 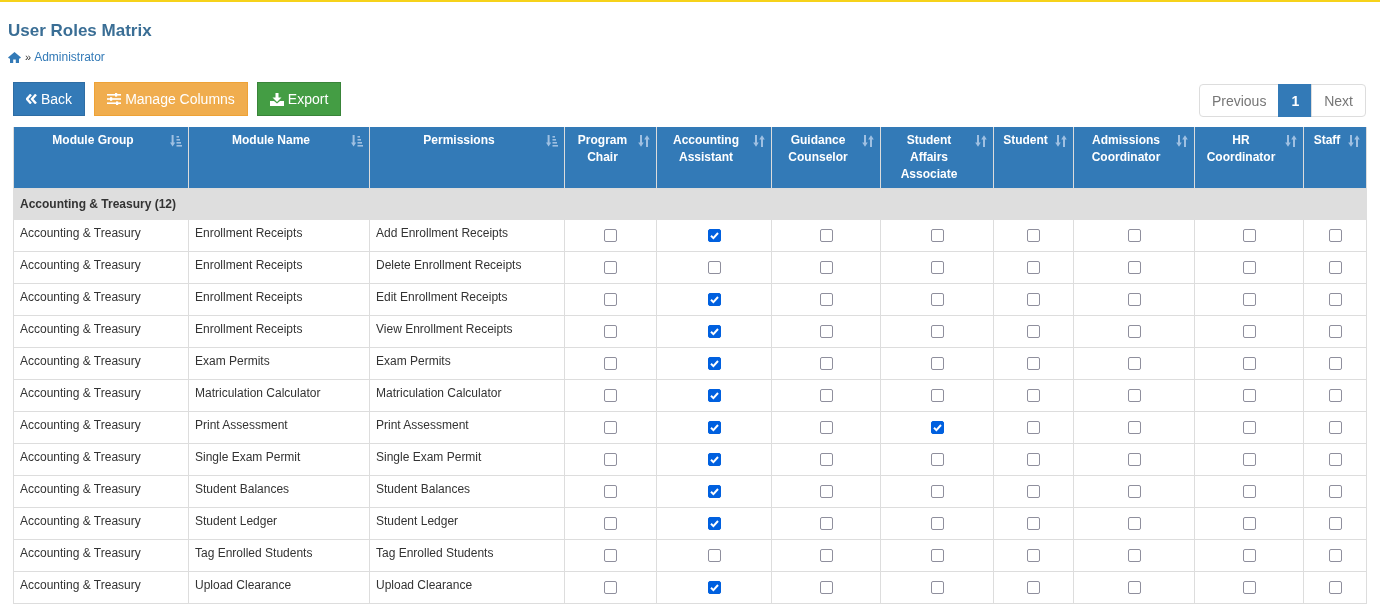 What do you see at coordinates (467, 157) in the screenshot?
I see `column-header: Permissions` at bounding box center [467, 157].